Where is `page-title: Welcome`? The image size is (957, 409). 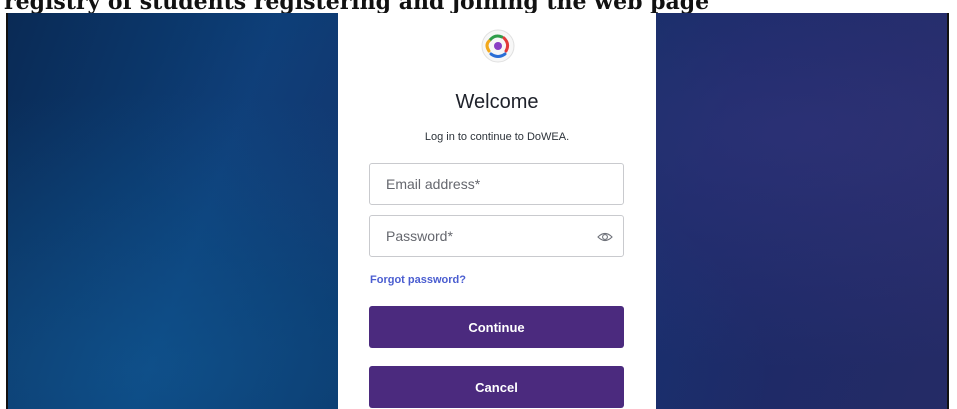 page-title: Welcome is located at coordinates (497, 102).